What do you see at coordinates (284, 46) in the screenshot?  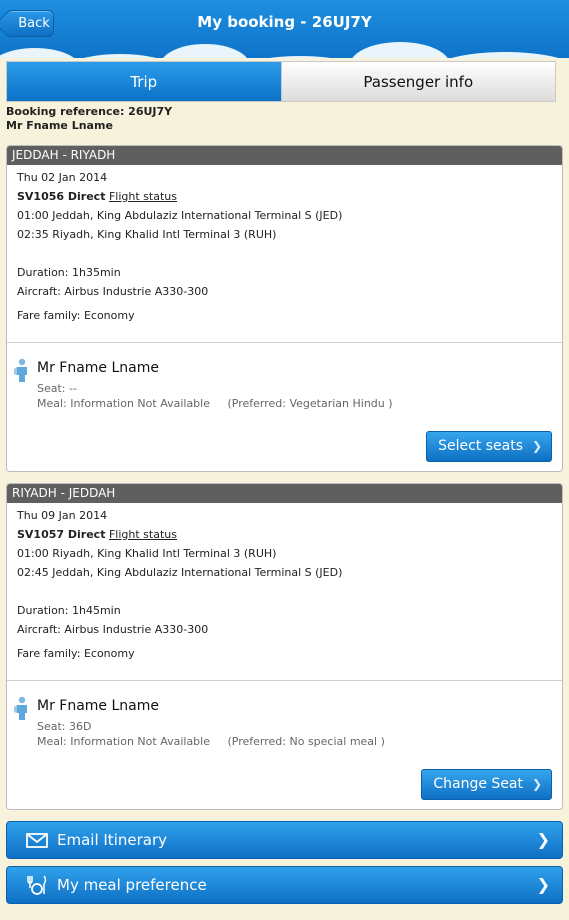 I see `cloud-decoration` at bounding box center [284, 46].